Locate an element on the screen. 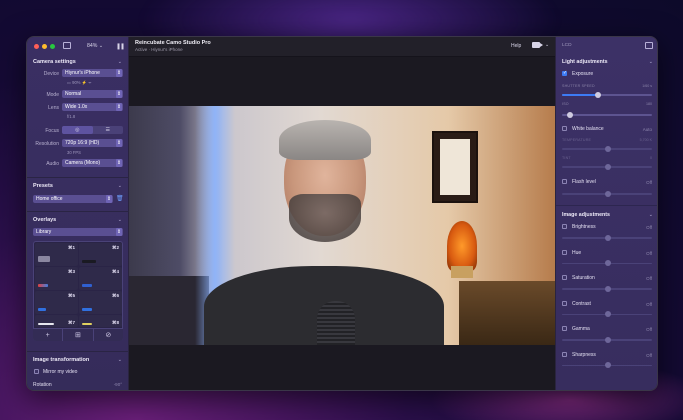  lcd-label: LCD is located at coordinates (567, 45).